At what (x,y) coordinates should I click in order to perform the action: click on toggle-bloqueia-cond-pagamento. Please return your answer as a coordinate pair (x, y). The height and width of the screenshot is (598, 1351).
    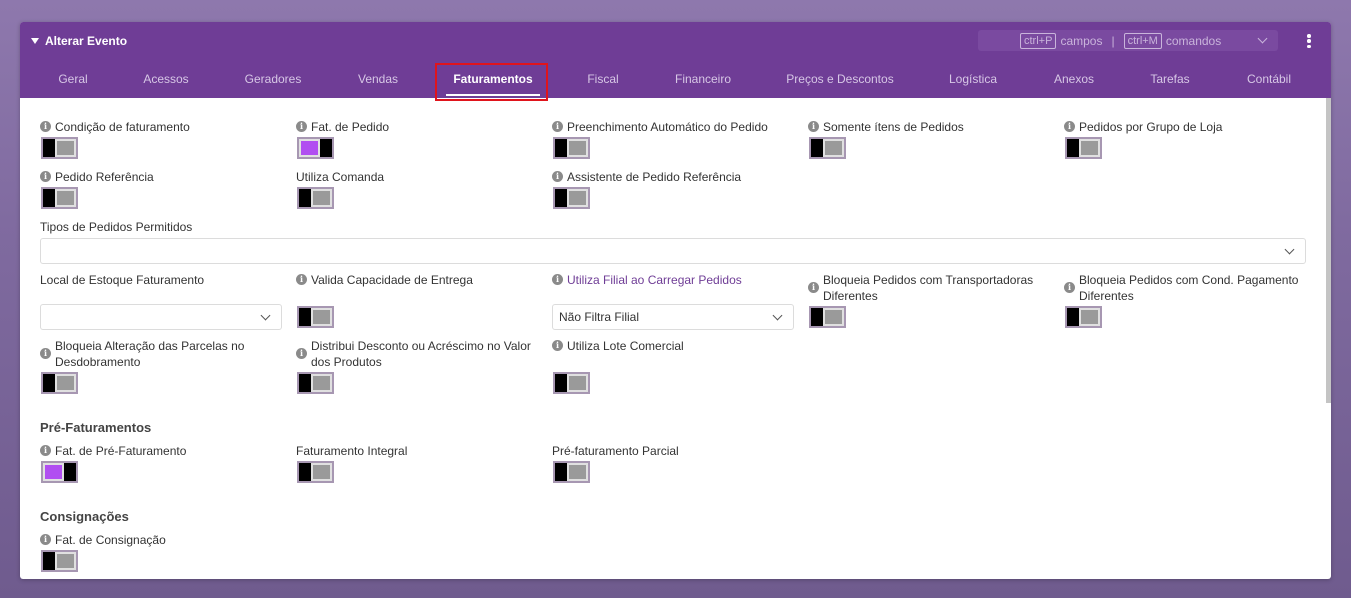
    Looking at the image, I should click on (1083, 317).